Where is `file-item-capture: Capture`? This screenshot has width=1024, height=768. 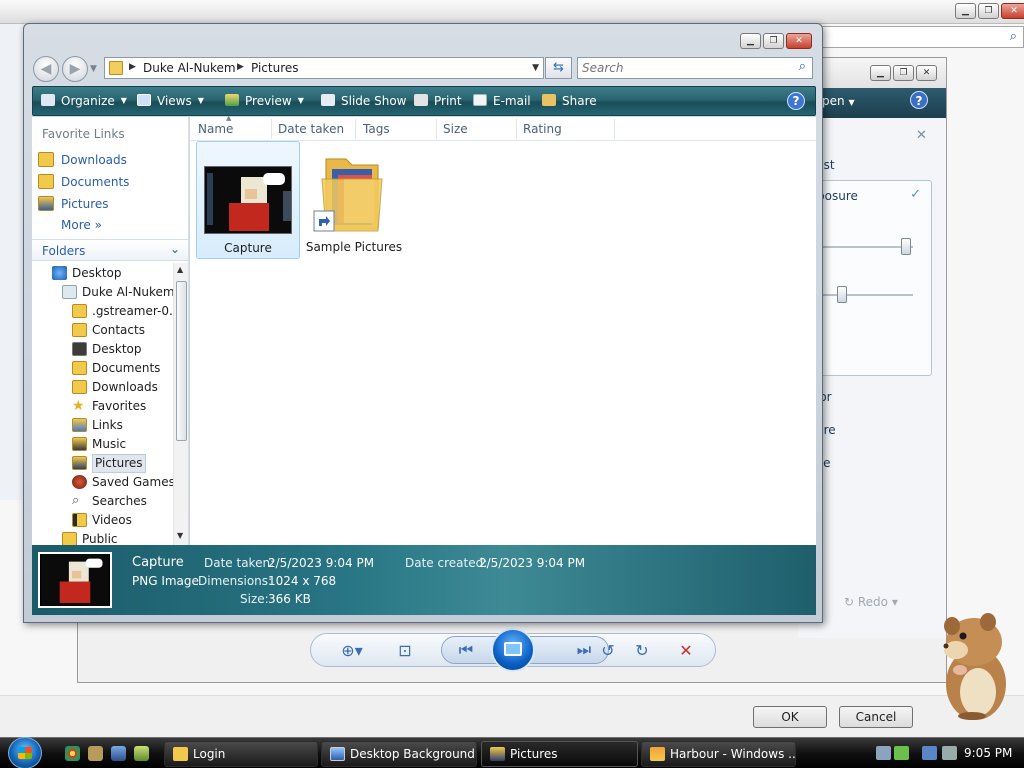 file-item-capture: Capture is located at coordinates (248, 200).